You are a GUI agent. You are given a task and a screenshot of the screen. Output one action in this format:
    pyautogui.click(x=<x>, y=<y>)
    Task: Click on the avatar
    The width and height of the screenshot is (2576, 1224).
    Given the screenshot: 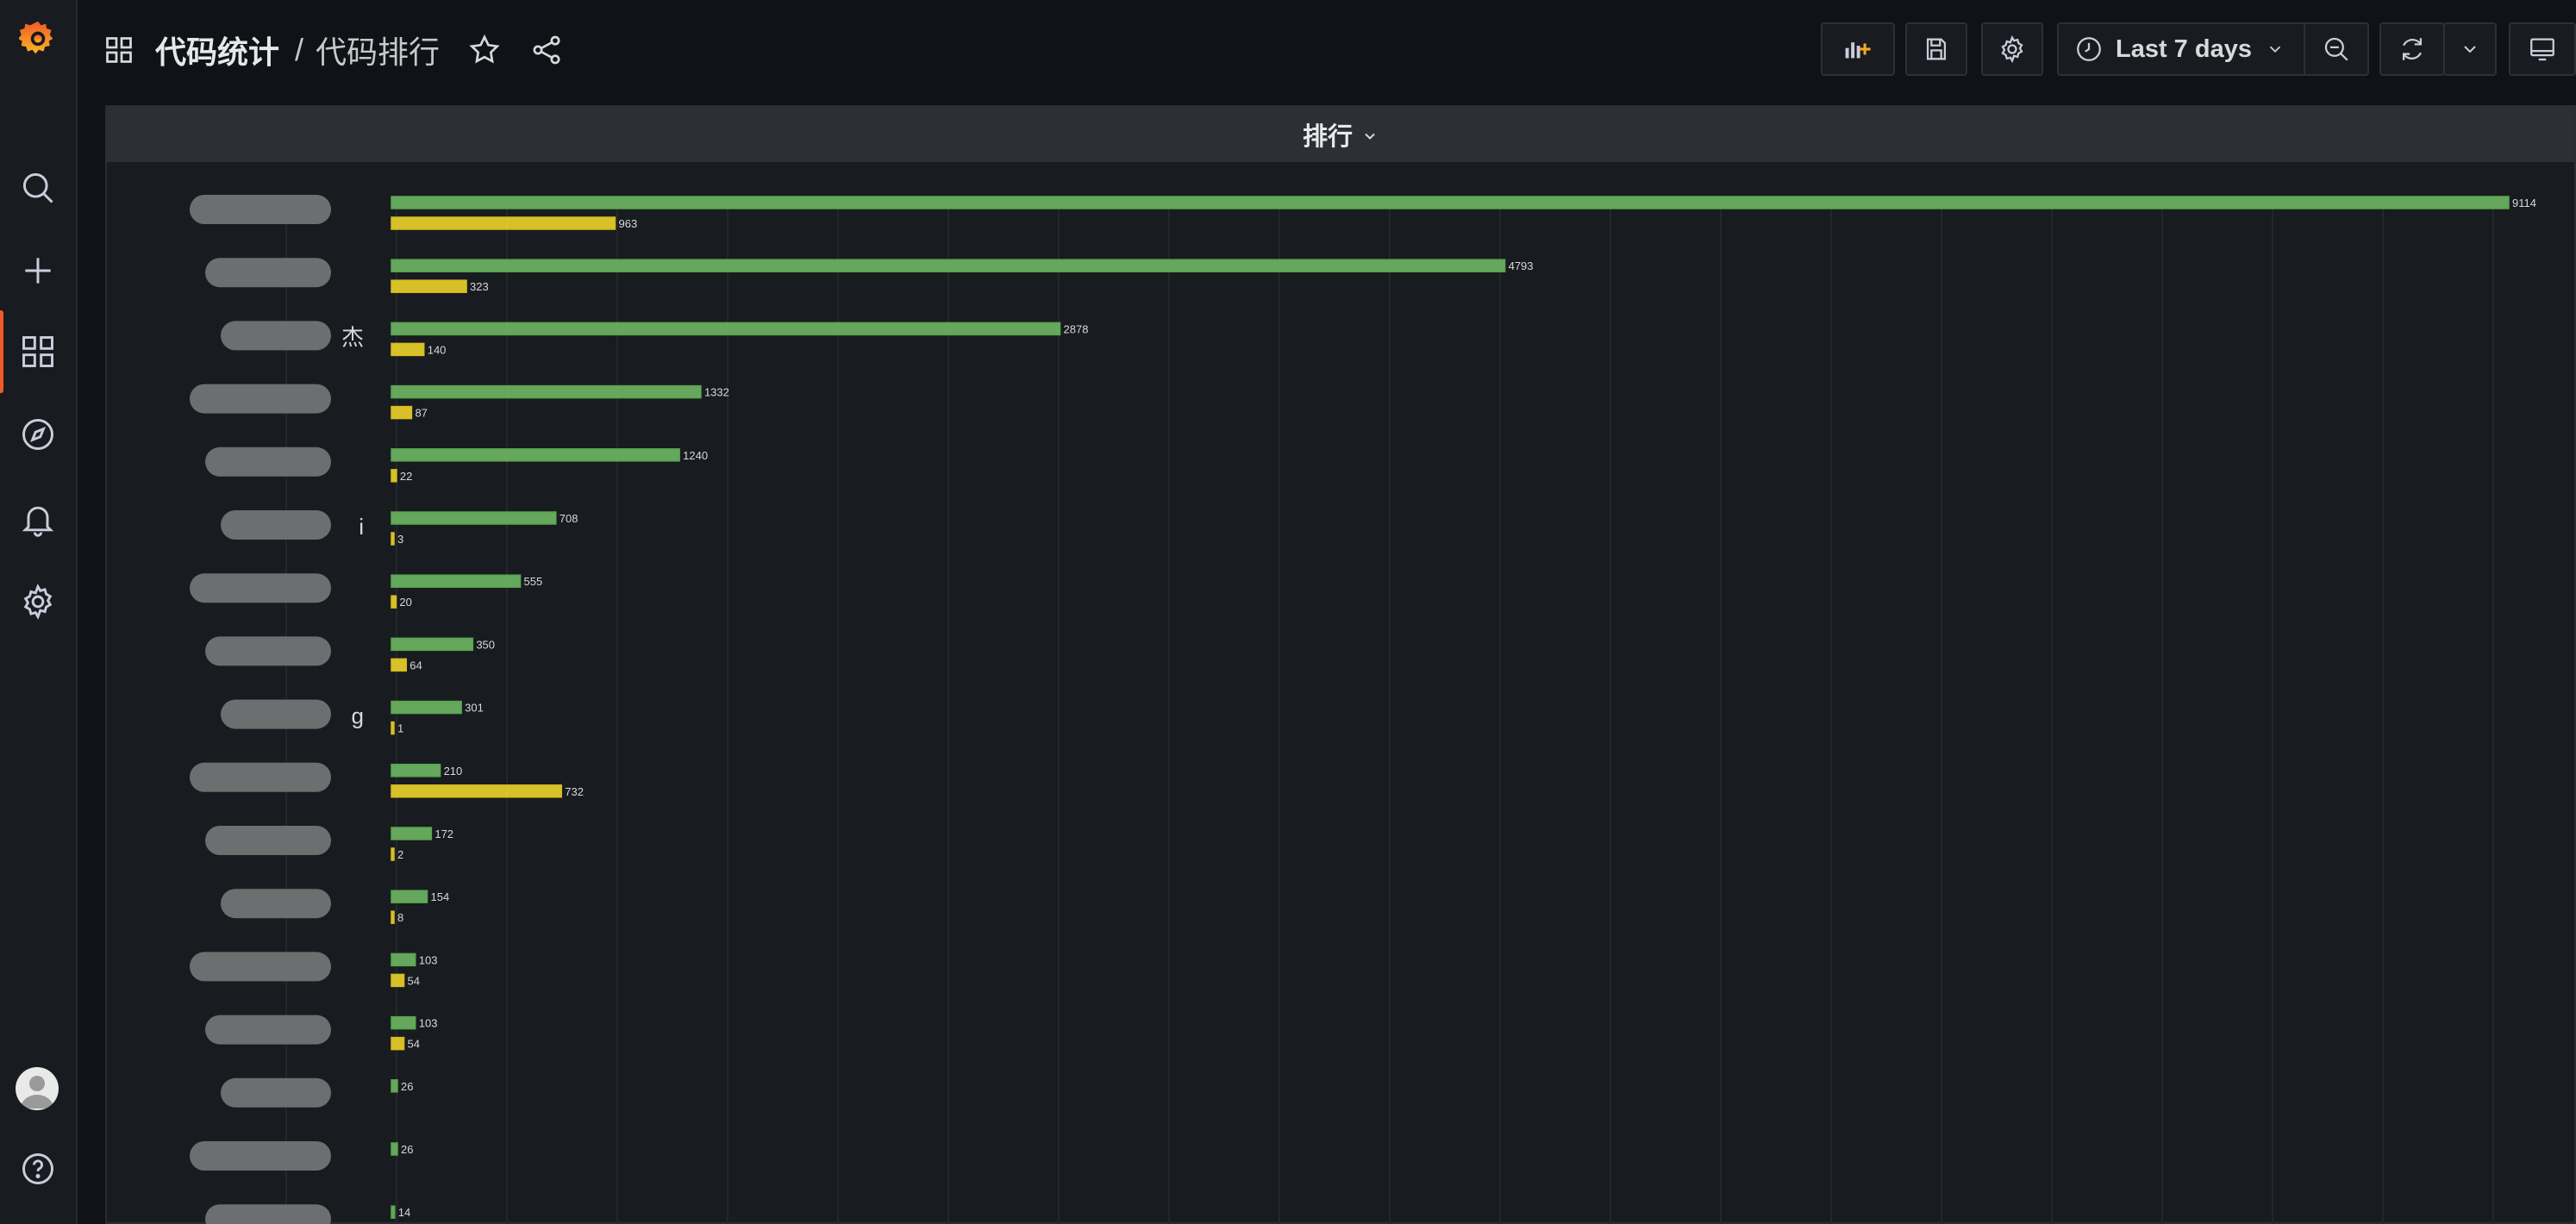 What is the action you would take?
    pyautogui.click(x=37, y=1088)
    